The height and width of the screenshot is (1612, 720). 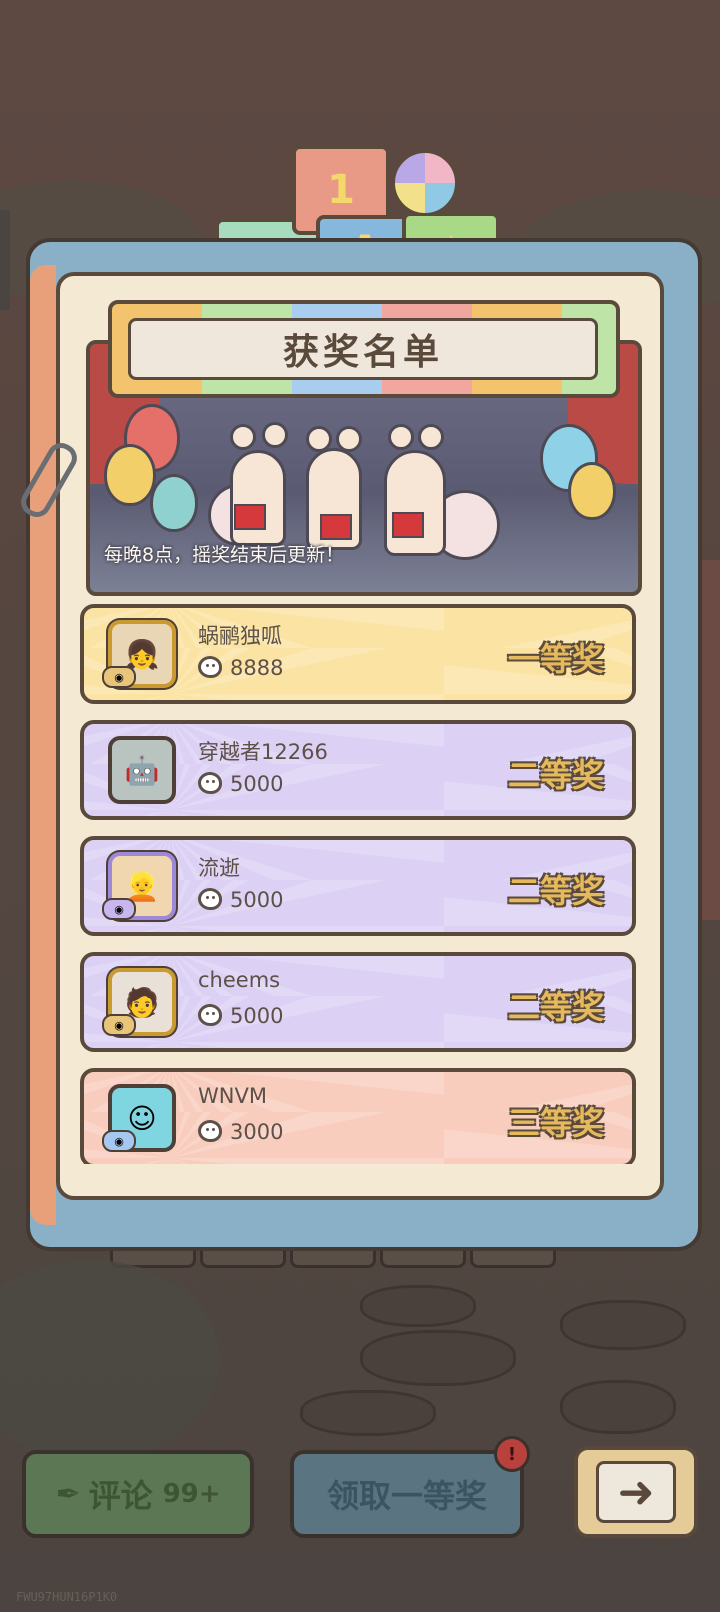 What do you see at coordinates (239, 980) in the screenshot?
I see `winner-name: cheems` at bounding box center [239, 980].